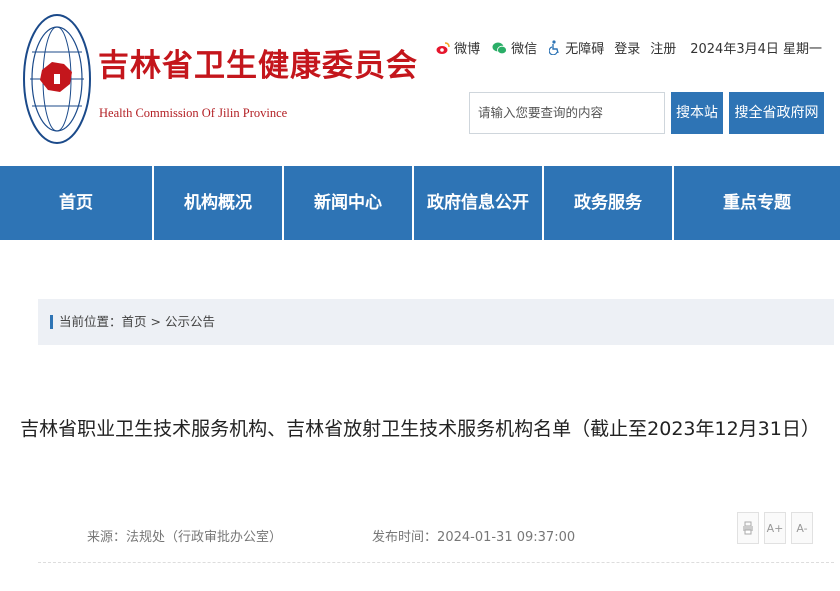  Describe the element at coordinates (443, 47) in the screenshot. I see `weibo-icon` at that location.